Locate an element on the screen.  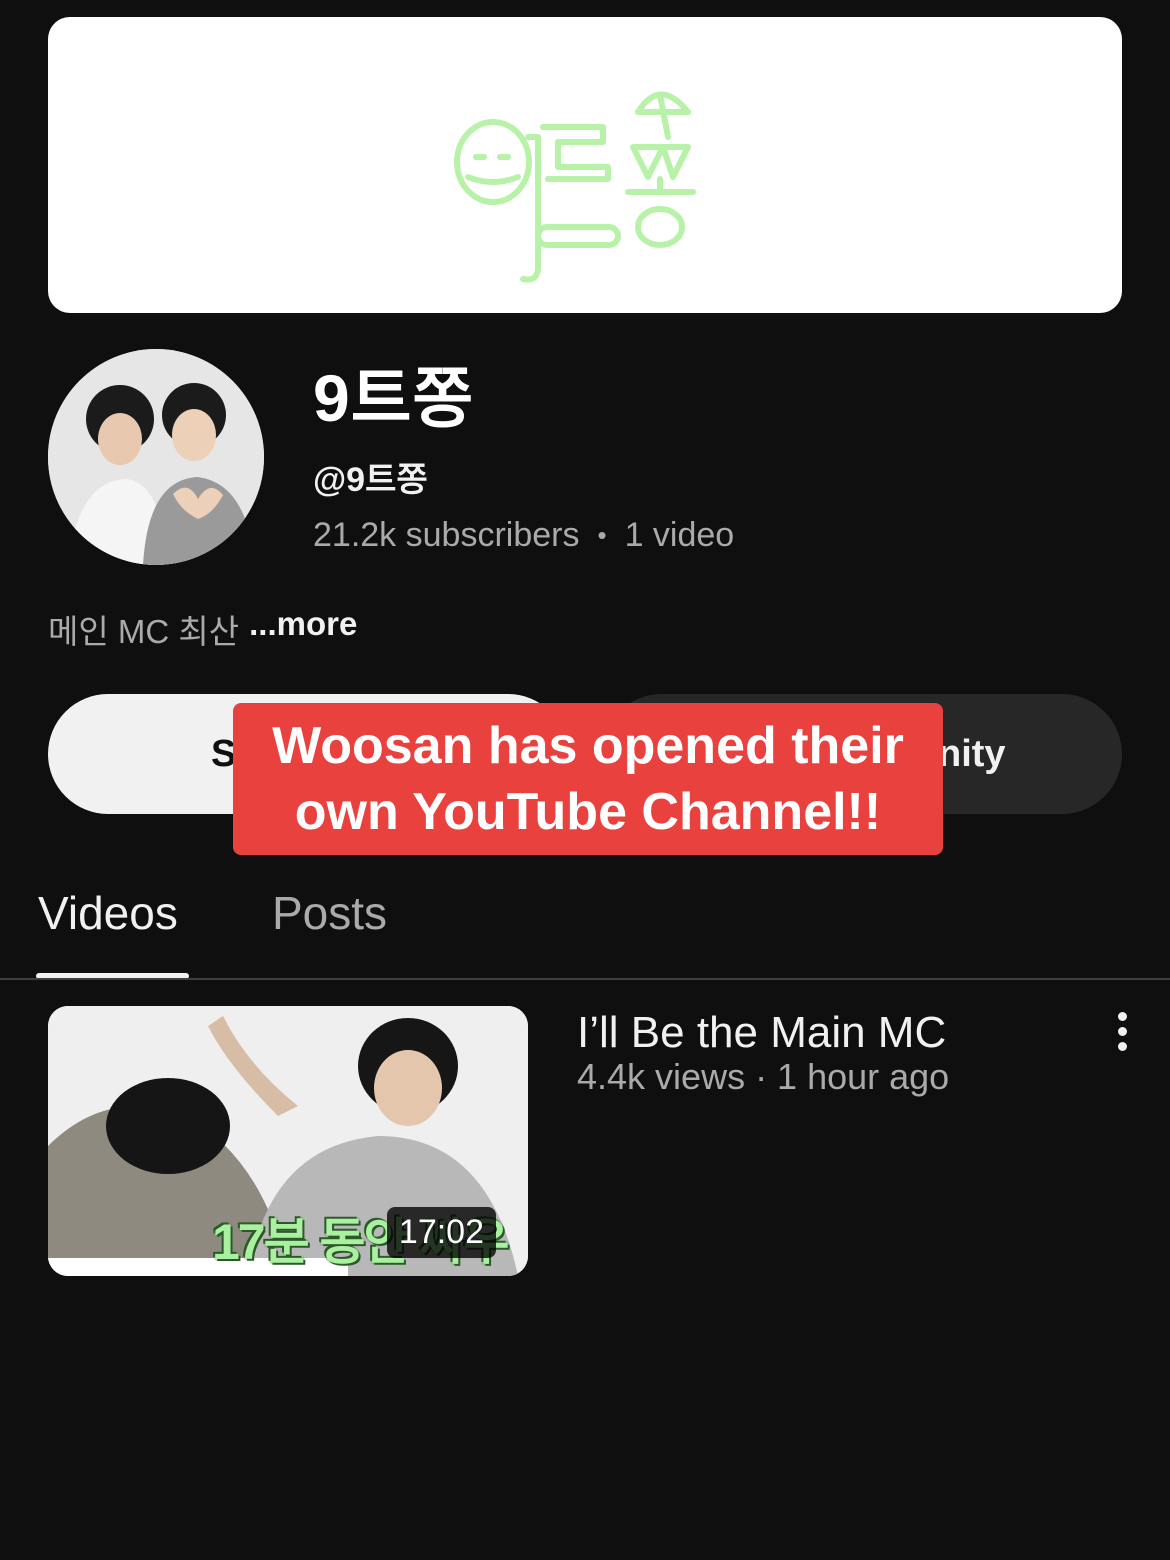
channel-stats: 21.2k subscribers • 1 video is located at coordinates (523, 535).